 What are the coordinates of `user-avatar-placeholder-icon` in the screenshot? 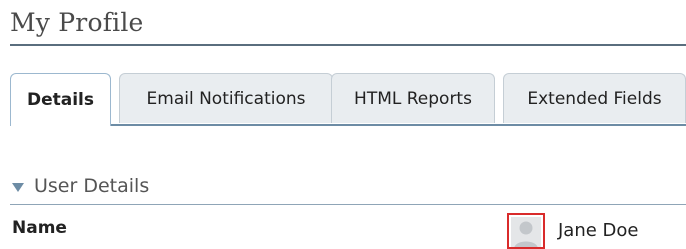 It's located at (526, 232).